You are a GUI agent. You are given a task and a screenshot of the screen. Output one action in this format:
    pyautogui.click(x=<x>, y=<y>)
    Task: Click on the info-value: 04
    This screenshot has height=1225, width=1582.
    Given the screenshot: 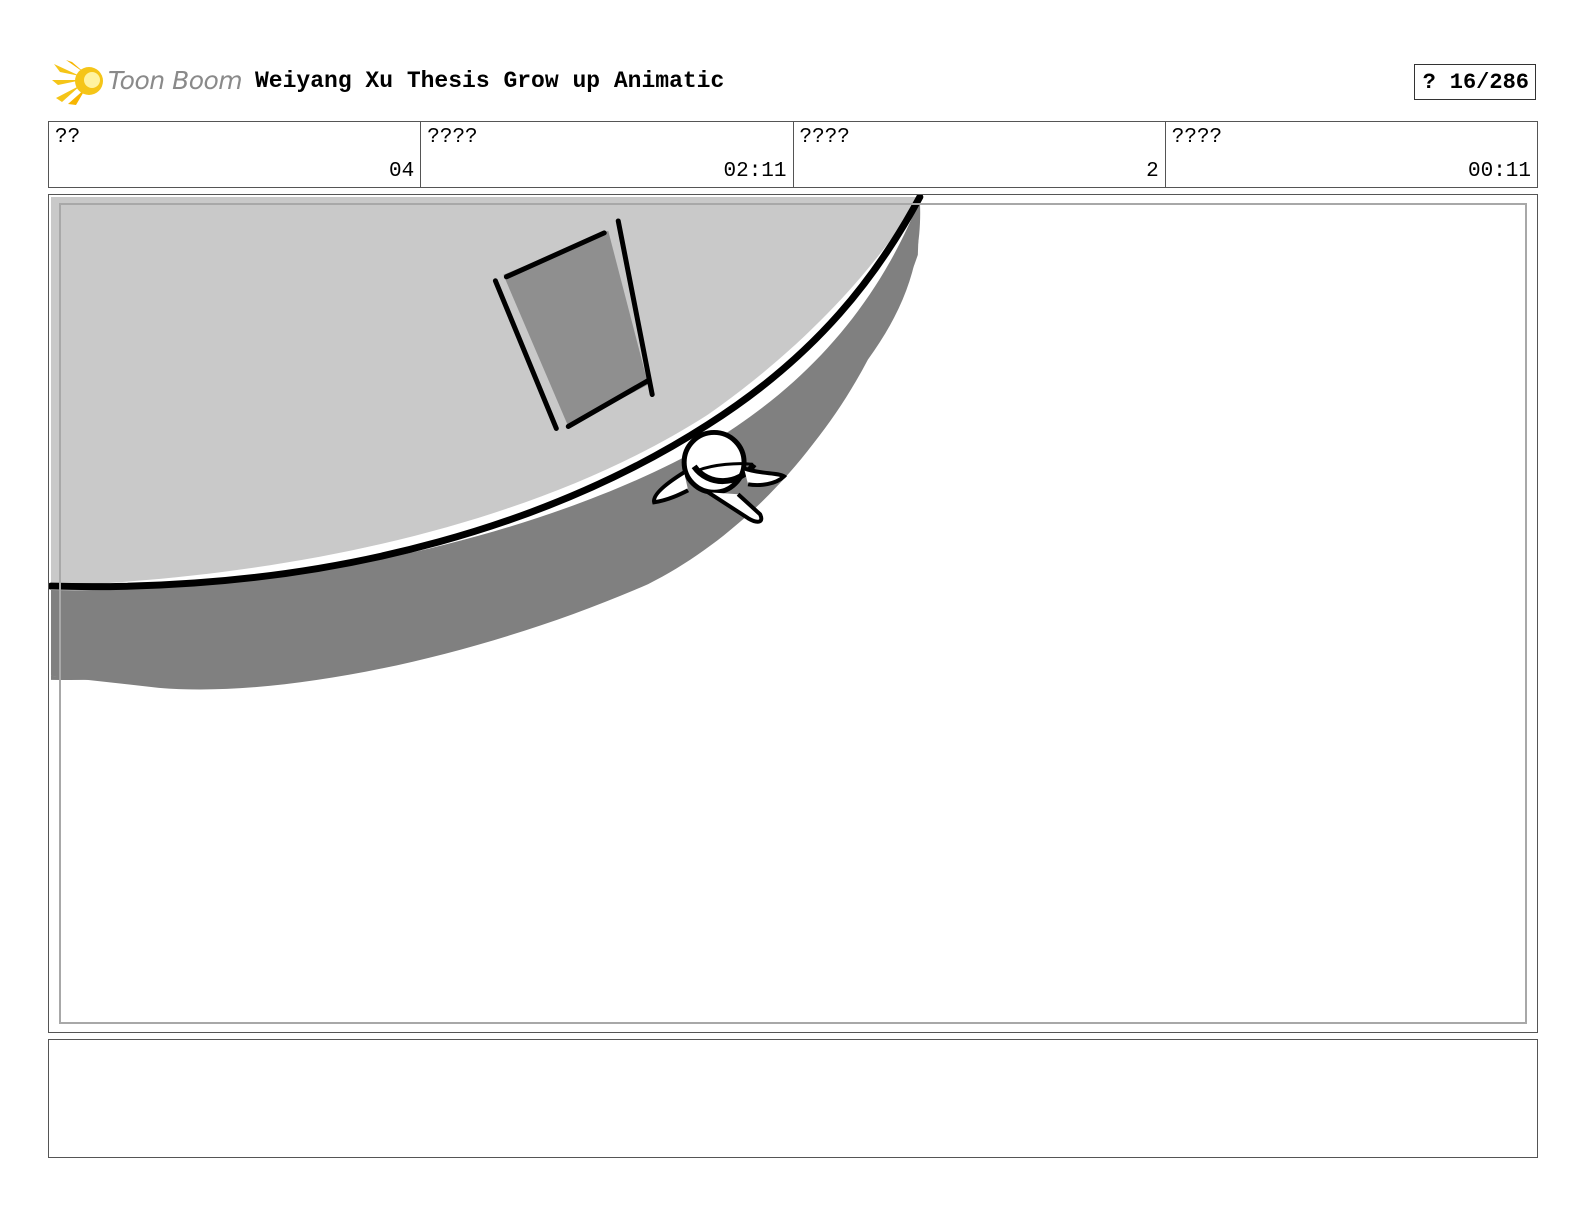 What is the action you would take?
    pyautogui.click(x=402, y=171)
    